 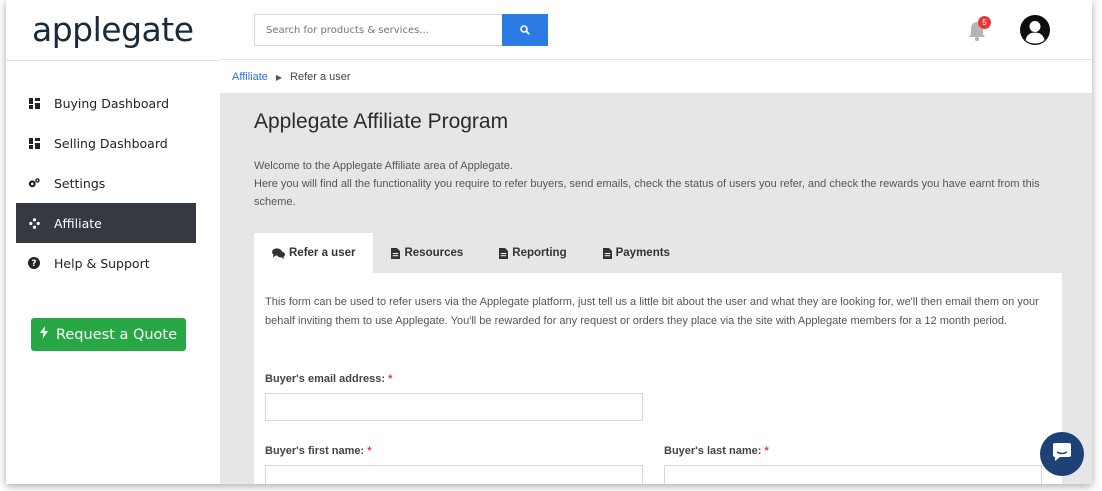 What do you see at coordinates (322, 253) in the screenshot?
I see `tab-label: Refer a user` at bounding box center [322, 253].